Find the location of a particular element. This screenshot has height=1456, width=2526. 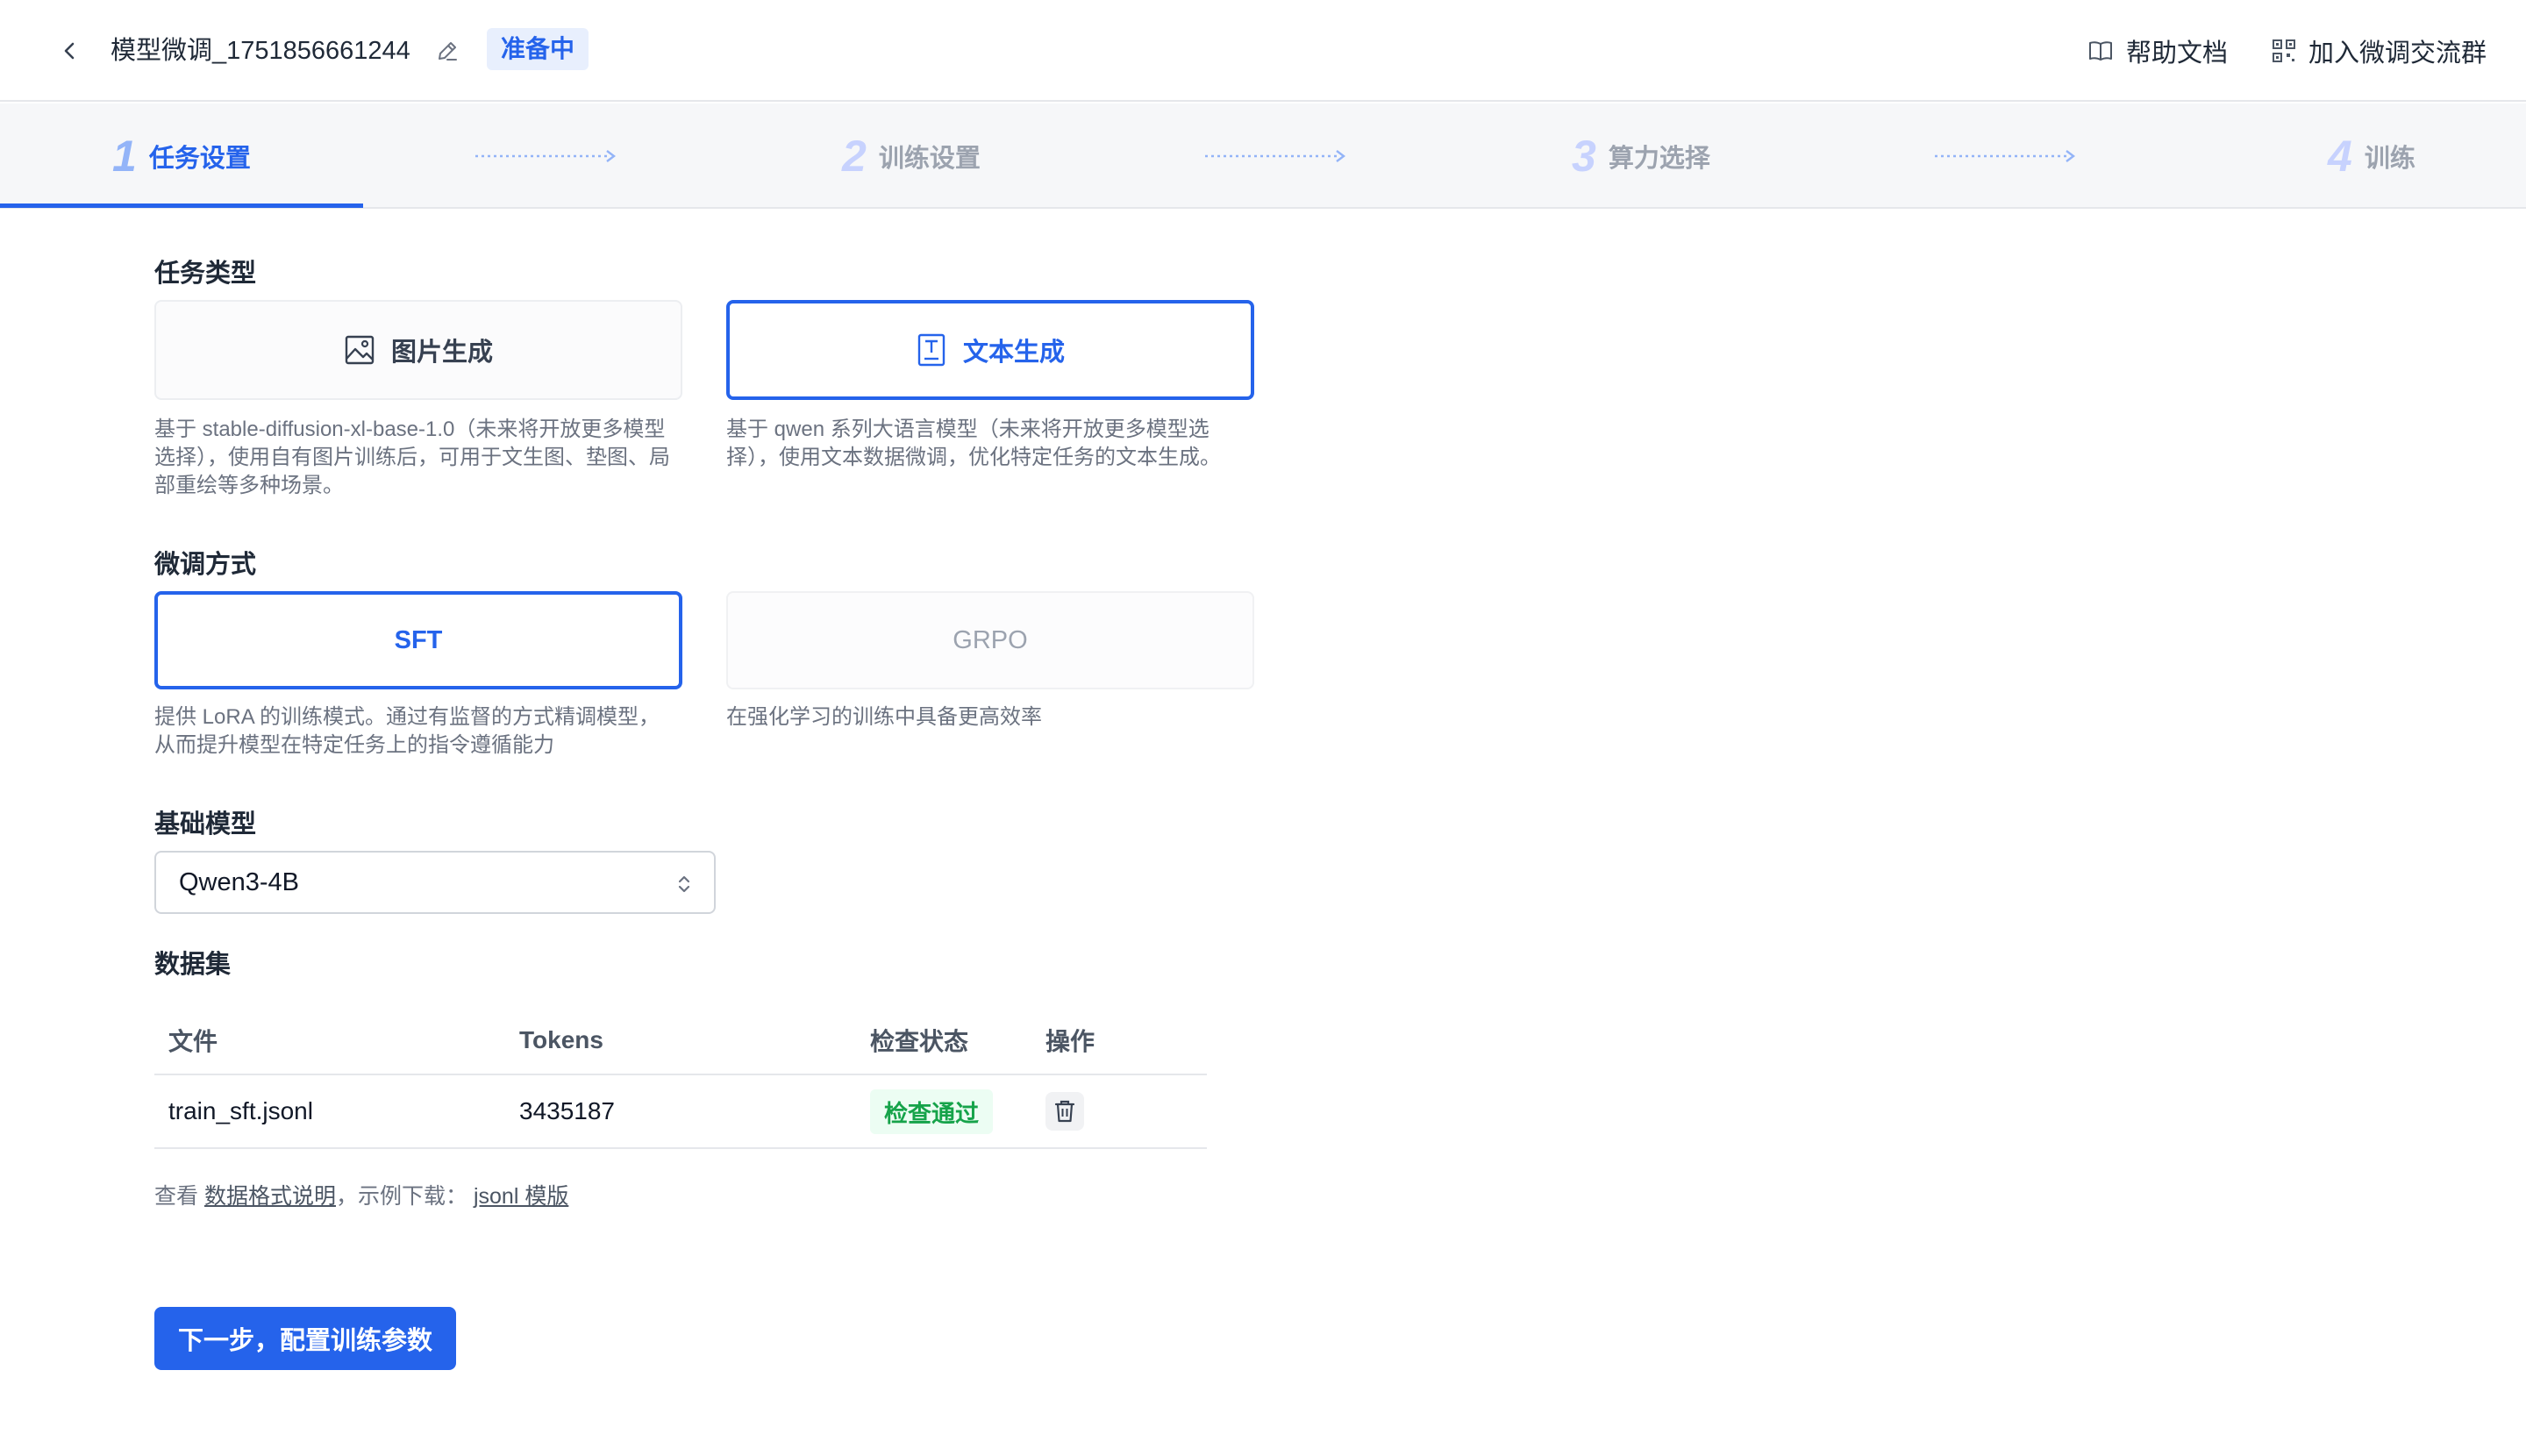

step-number: 3 is located at coordinates (1584, 156).